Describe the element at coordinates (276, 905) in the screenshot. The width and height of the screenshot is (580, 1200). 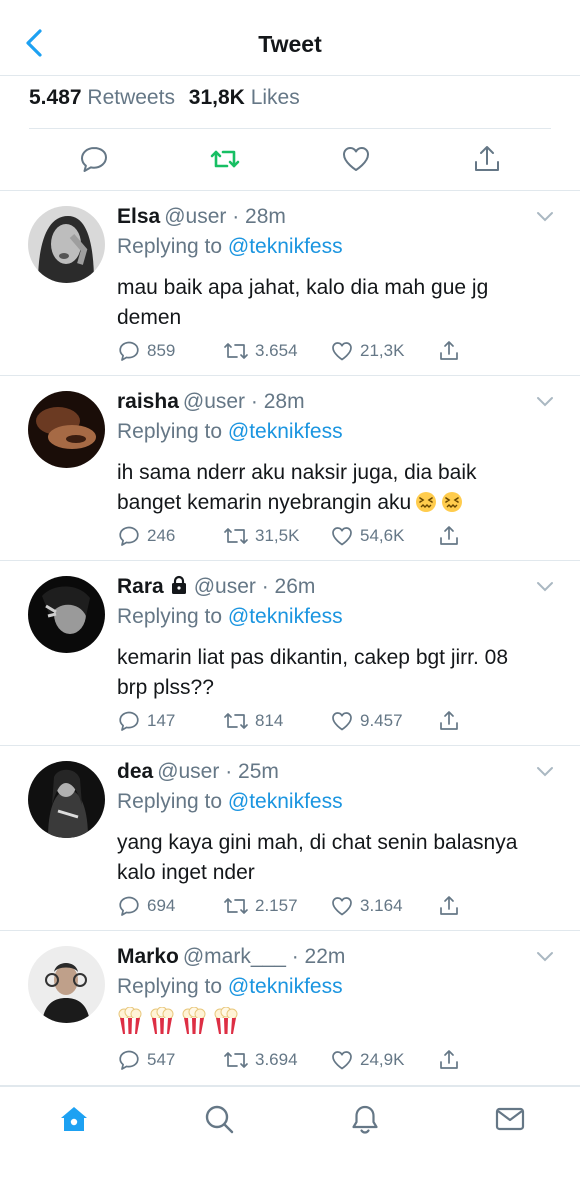
I see `retweet-count: 2.157` at that location.